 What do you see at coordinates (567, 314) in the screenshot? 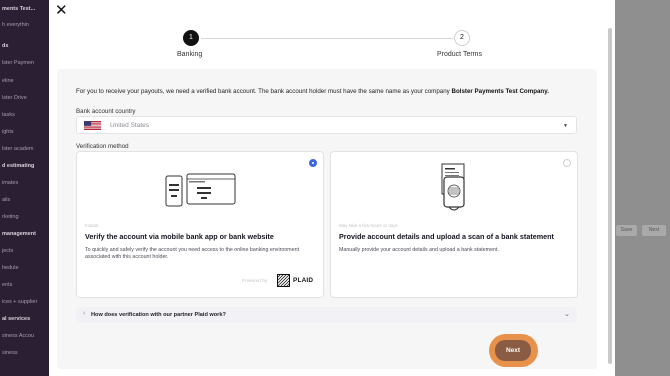
I see `chevron-down-icon: ⌄` at bounding box center [567, 314].